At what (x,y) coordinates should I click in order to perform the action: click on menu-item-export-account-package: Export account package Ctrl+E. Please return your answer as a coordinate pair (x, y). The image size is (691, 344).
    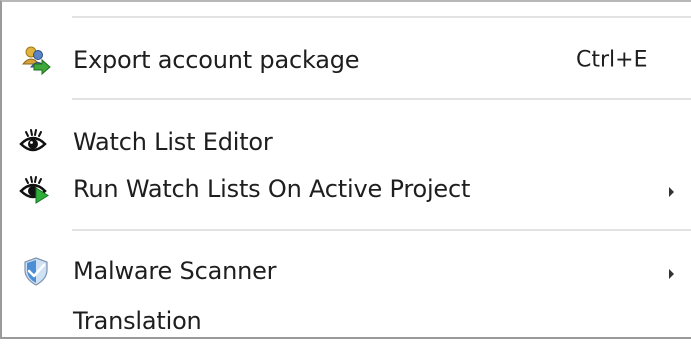
    Looking at the image, I should click on (346, 60).